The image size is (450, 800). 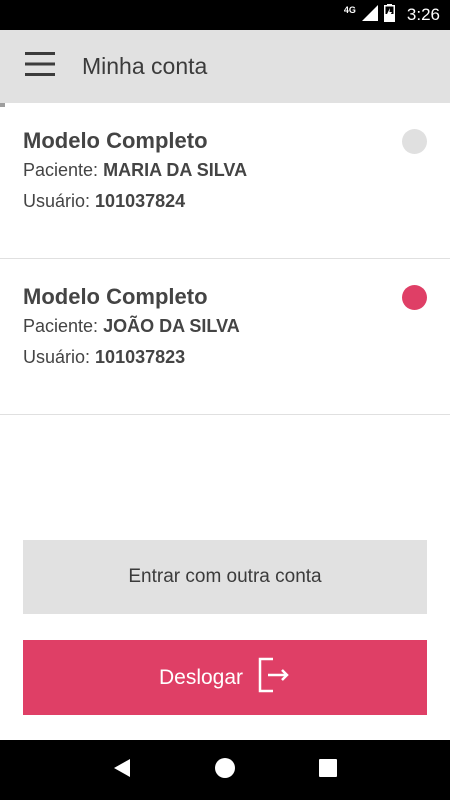 I want to click on user-row: Usuário: 101037824, so click(x=225, y=201).